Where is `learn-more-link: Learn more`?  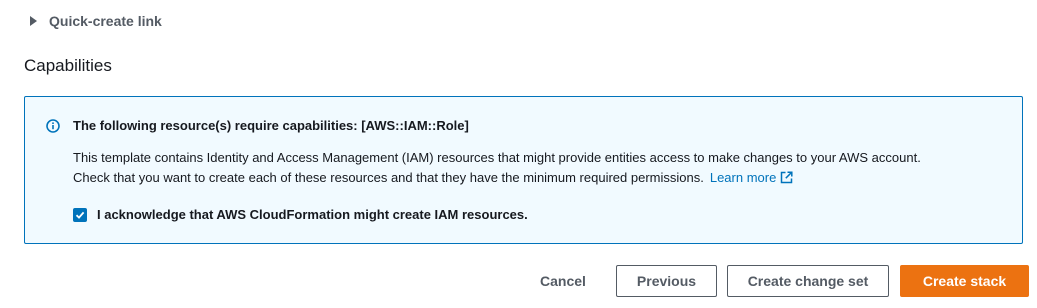
learn-more-link: Learn more is located at coordinates (751, 177).